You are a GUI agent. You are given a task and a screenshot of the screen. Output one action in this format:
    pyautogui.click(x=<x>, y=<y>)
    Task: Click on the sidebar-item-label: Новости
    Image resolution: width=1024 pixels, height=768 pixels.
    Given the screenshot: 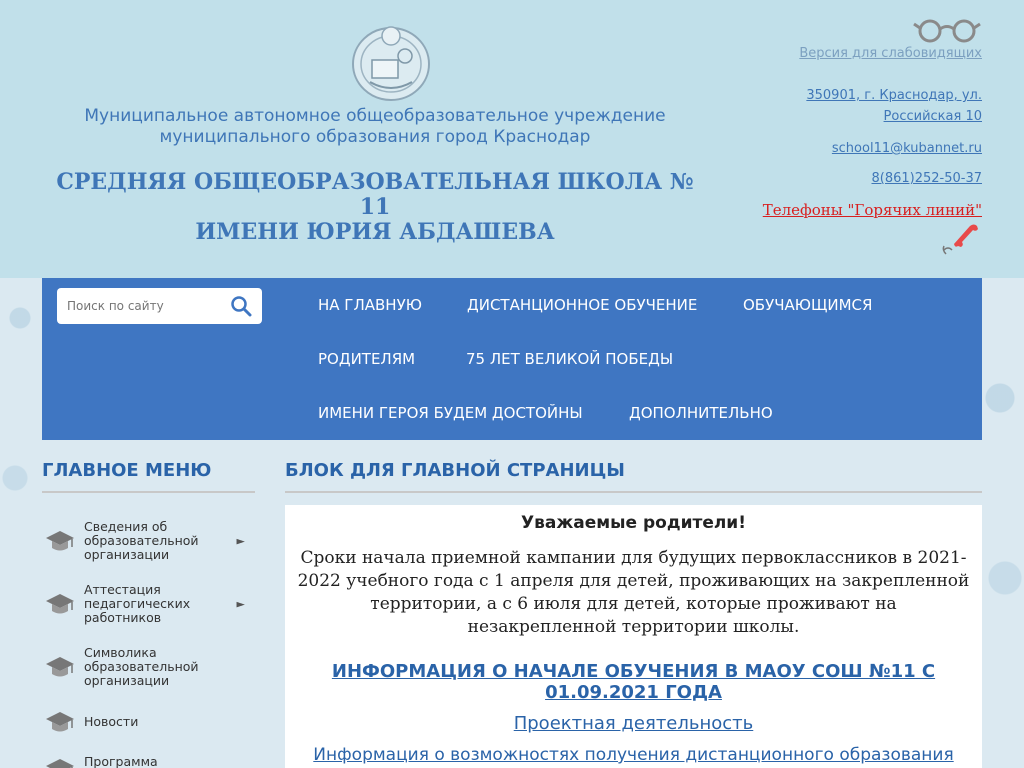 What is the action you would take?
    pyautogui.click(x=111, y=721)
    